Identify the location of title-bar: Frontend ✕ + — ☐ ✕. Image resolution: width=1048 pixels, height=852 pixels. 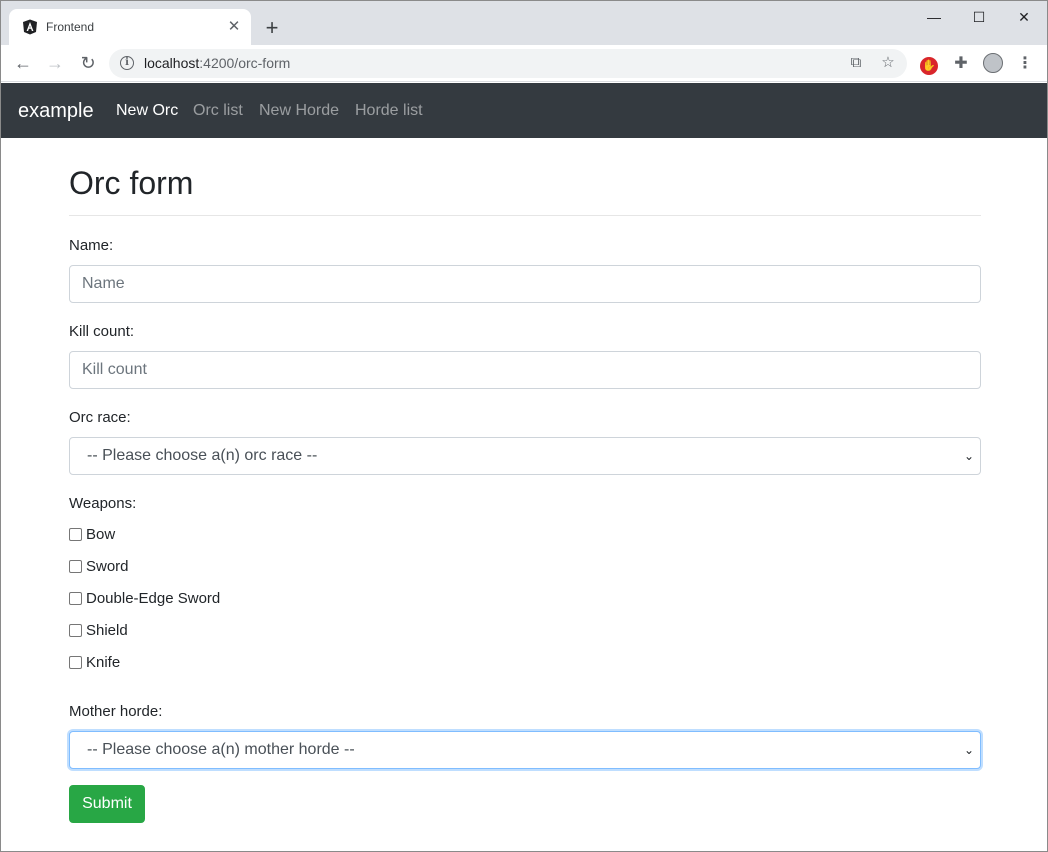
(524, 23).